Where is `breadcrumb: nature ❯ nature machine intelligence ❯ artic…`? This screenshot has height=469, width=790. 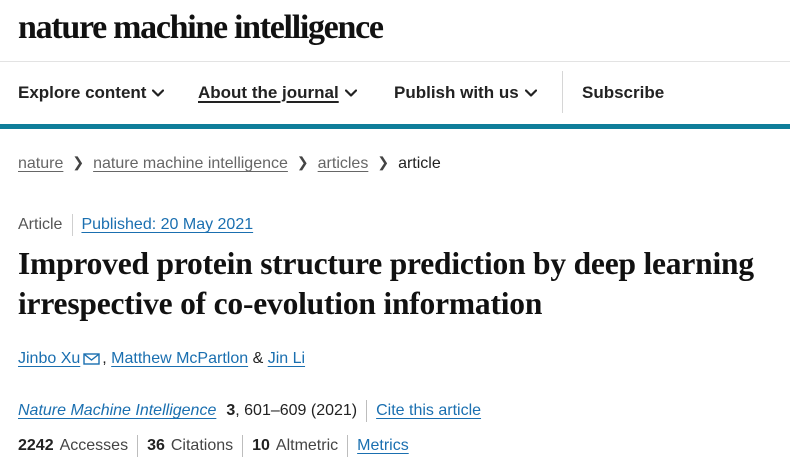 breadcrumb: nature ❯ nature machine intelligence ❯ artic… is located at coordinates (229, 163).